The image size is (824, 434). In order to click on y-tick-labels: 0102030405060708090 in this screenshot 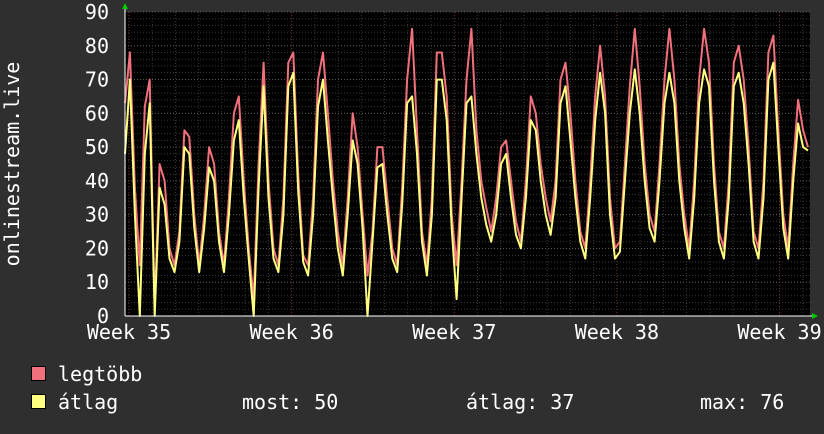, I will do `click(97, 164)`.